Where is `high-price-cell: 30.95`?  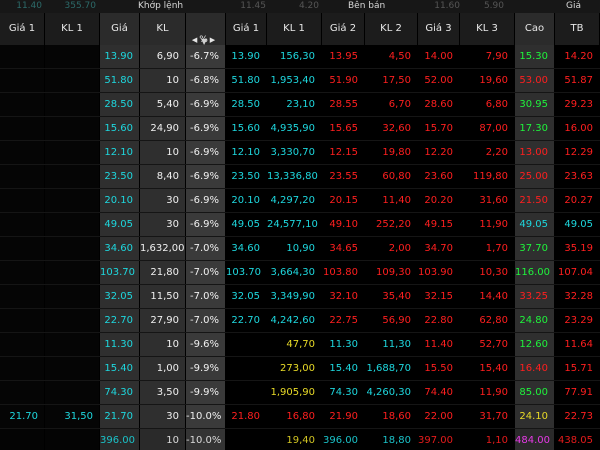 high-price-cell: 30.95 is located at coordinates (535, 104).